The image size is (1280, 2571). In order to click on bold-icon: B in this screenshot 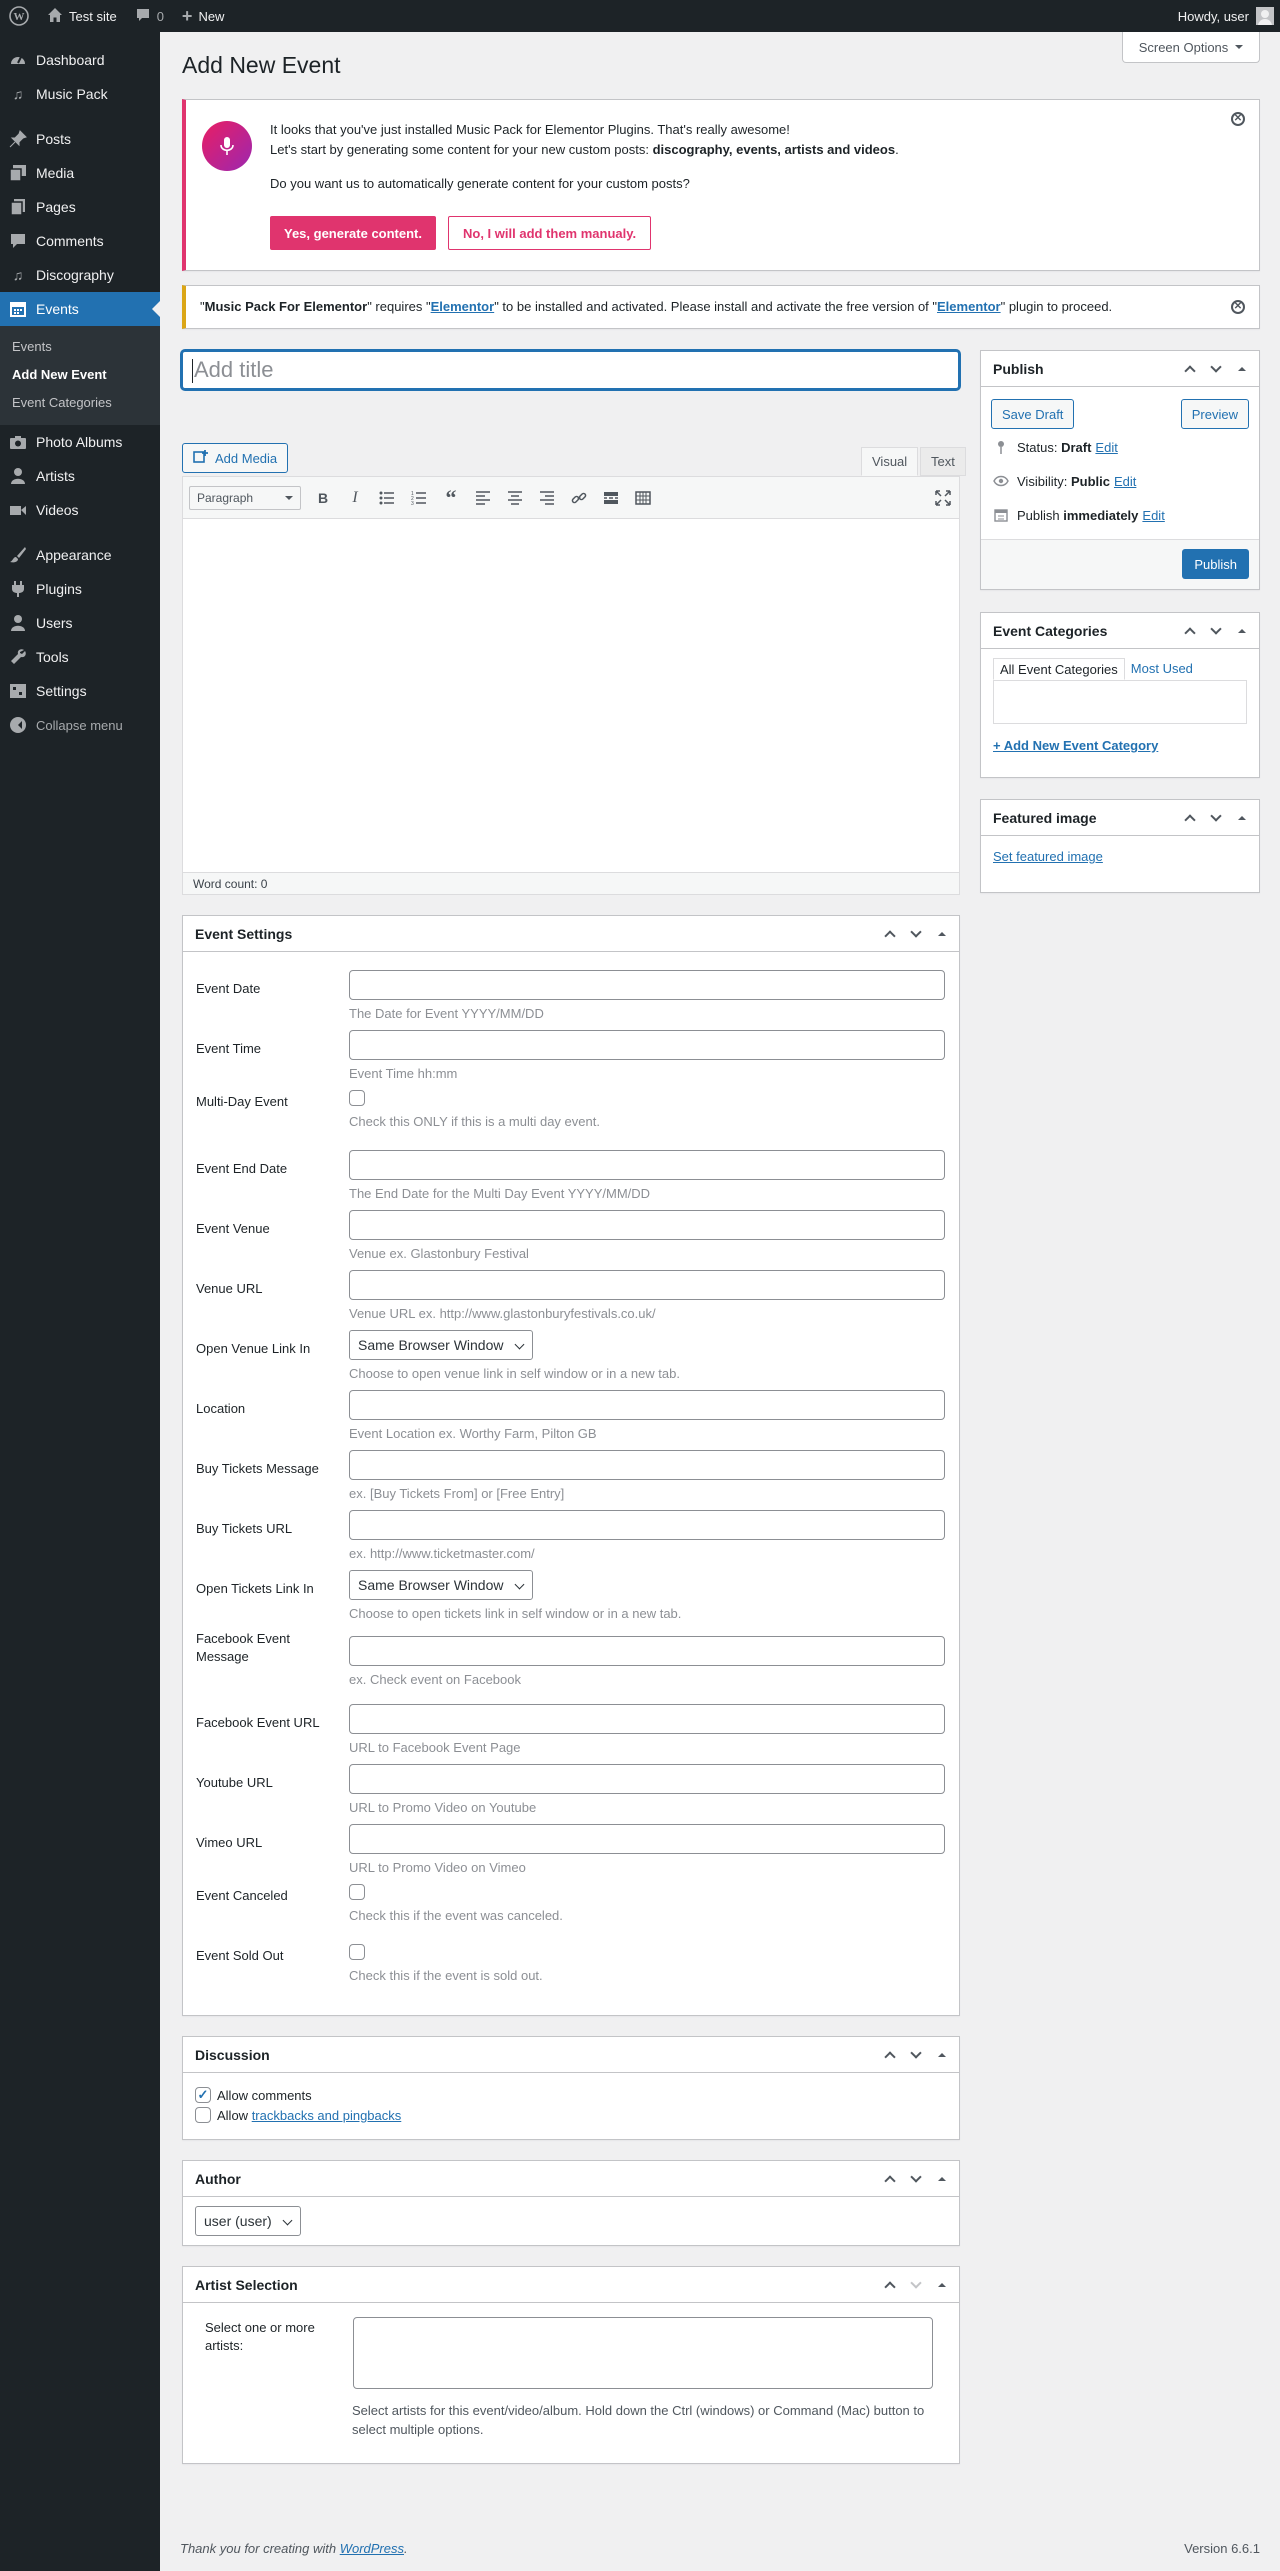, I will do `click(323, 498)`.